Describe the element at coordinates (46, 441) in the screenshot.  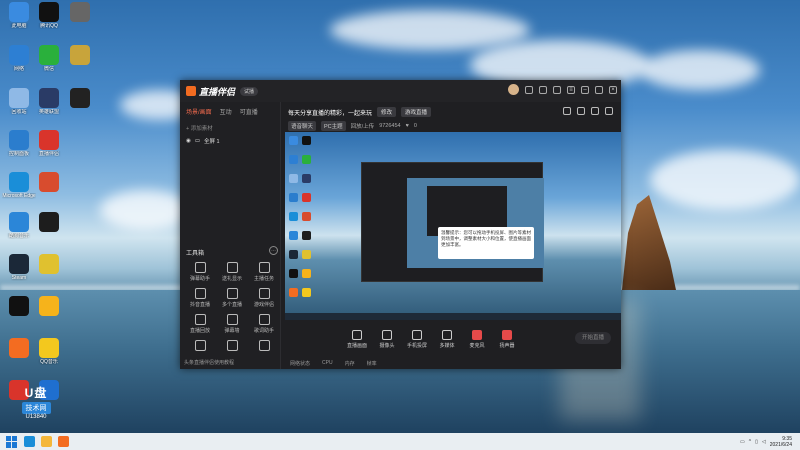
I see `explorer-taskbar-icon` at that location.